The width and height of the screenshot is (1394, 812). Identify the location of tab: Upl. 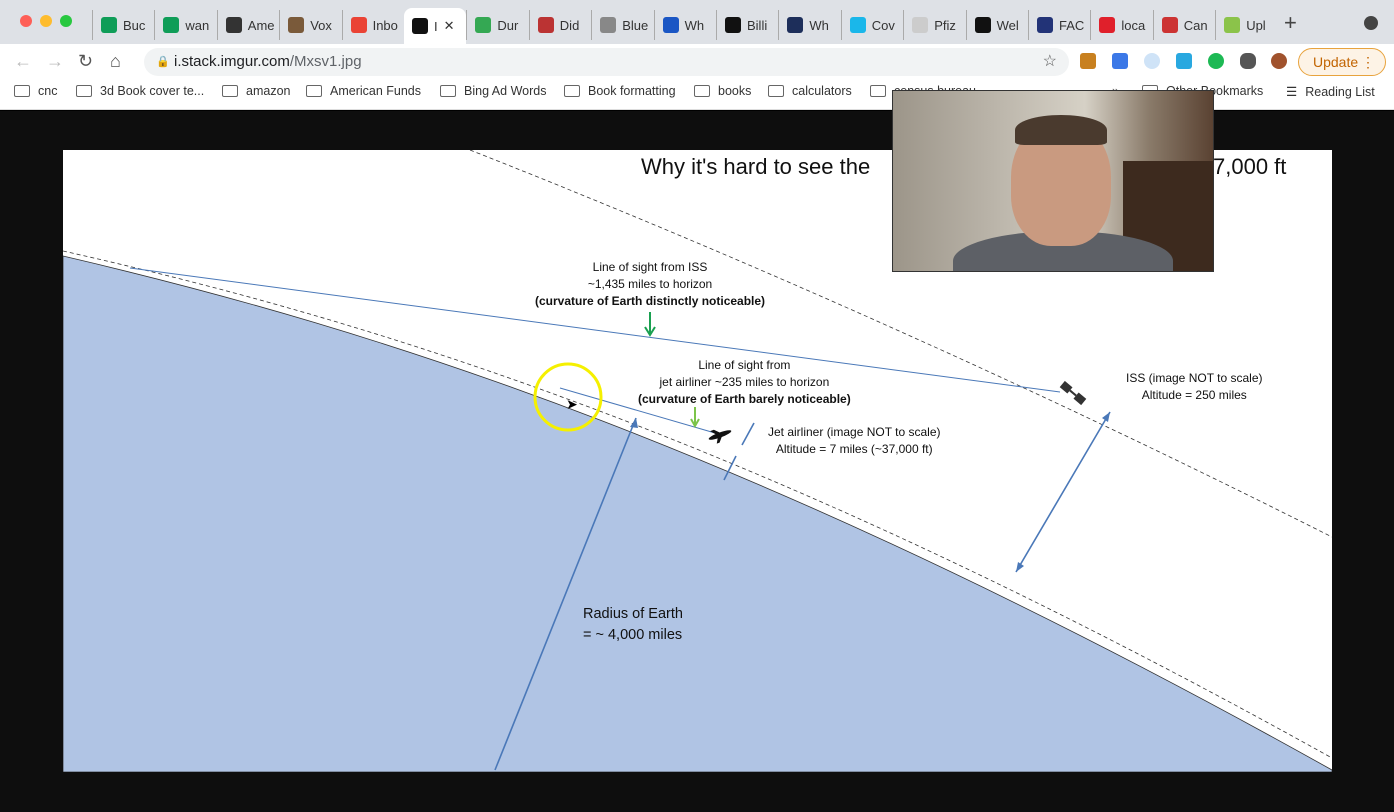
(1246, 25).